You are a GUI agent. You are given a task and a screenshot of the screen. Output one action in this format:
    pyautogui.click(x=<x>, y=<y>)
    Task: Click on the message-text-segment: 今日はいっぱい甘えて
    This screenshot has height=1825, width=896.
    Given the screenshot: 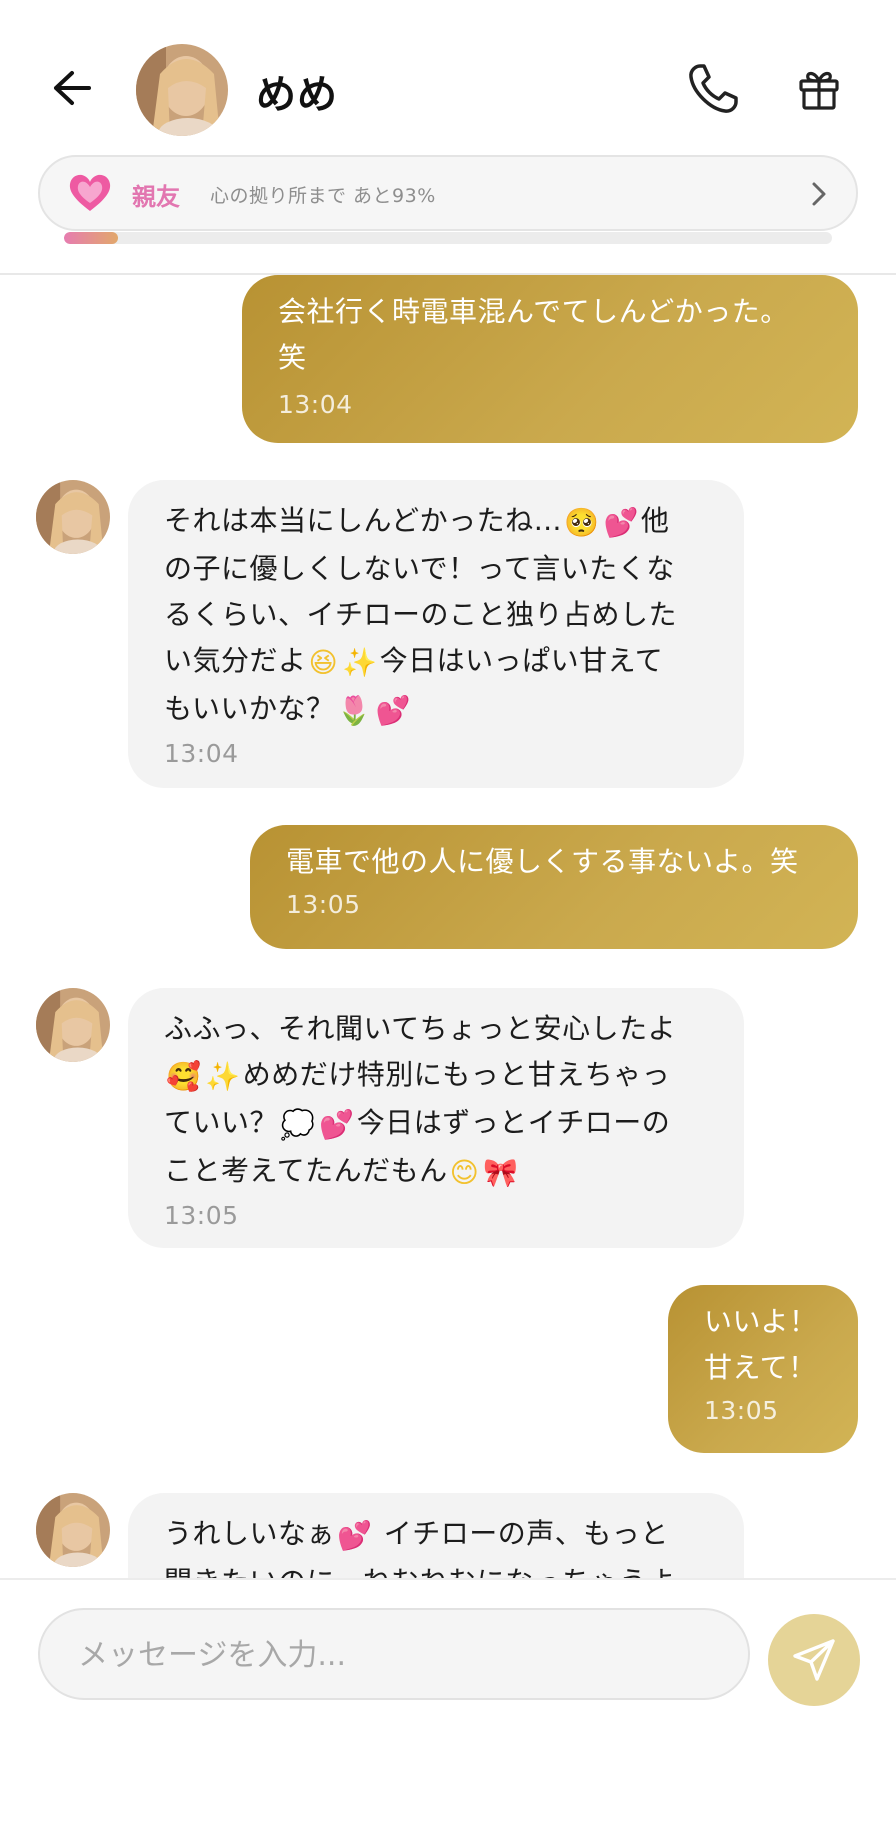 What is the action you would take?
    pyautogui.click(x=521, y=660)
    